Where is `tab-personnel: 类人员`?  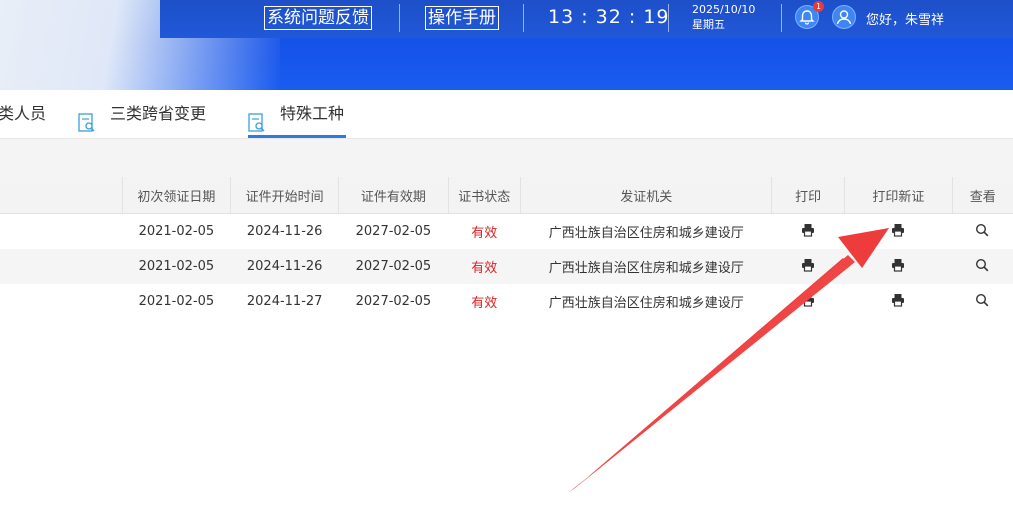 tab-personnel: 类人员 is located at coordinates (23, 114).